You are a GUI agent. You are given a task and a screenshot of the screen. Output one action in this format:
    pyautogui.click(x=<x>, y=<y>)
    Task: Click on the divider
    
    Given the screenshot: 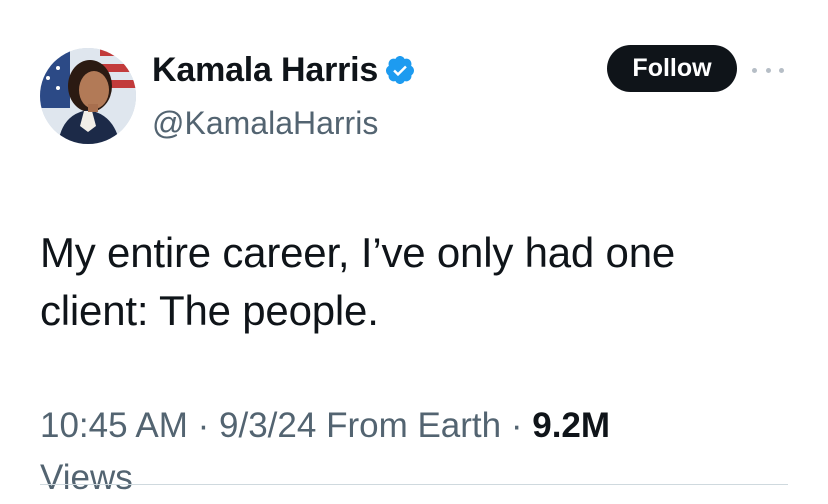 What is the action you would take?
    pyautogui.click(x=414, y=484)
    